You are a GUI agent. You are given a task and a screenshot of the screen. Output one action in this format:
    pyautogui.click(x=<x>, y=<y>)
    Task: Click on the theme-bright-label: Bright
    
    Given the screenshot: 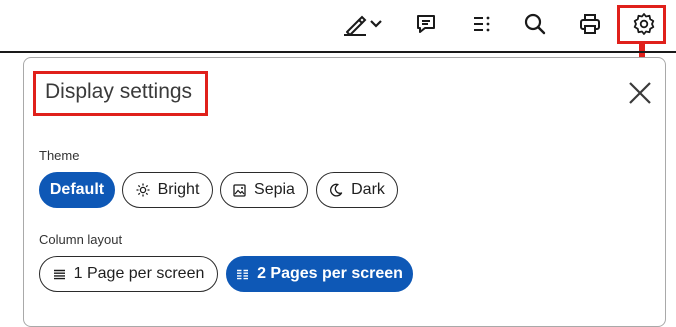 What is the action you would take?
    pyautogui.click(x=178, y=189)
    